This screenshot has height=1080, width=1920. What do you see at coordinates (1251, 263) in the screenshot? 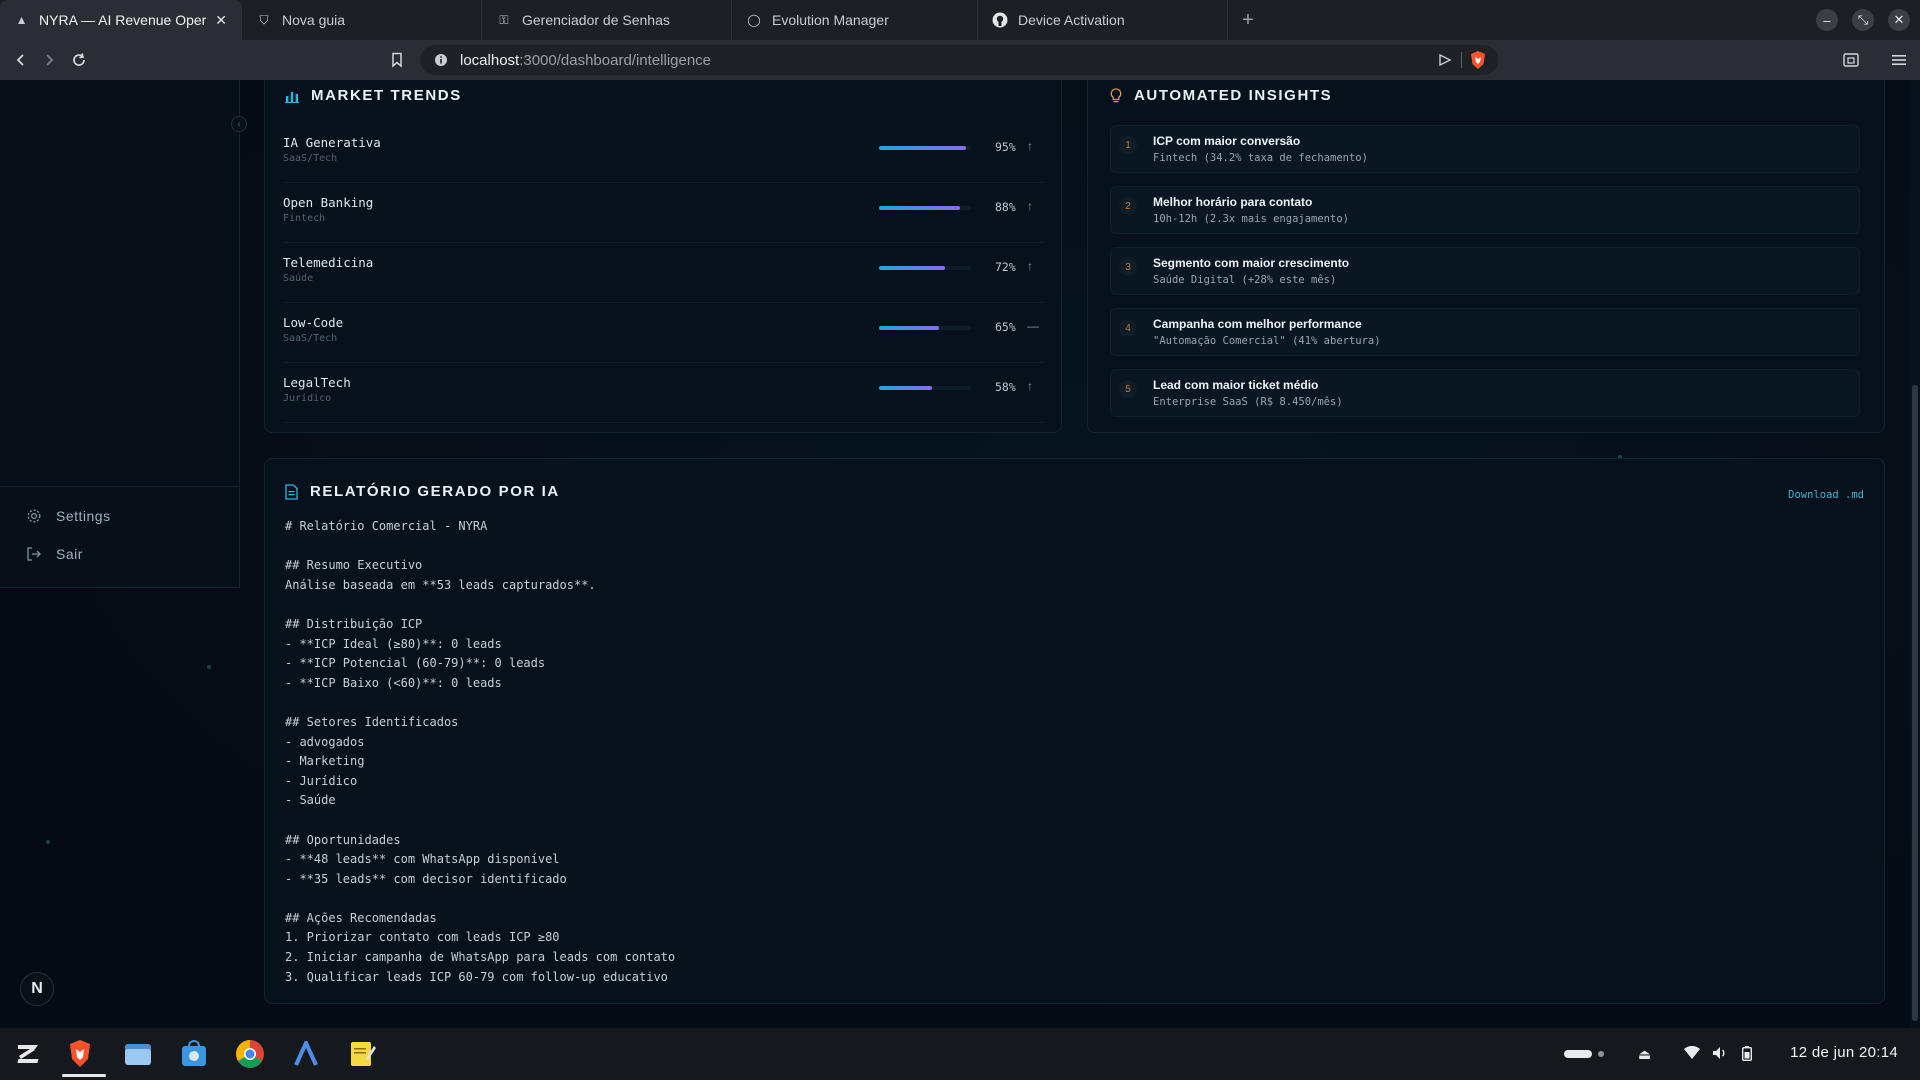
I see `insight-title: Segmento com maior crescimento` at bounding box center [1251, 263].